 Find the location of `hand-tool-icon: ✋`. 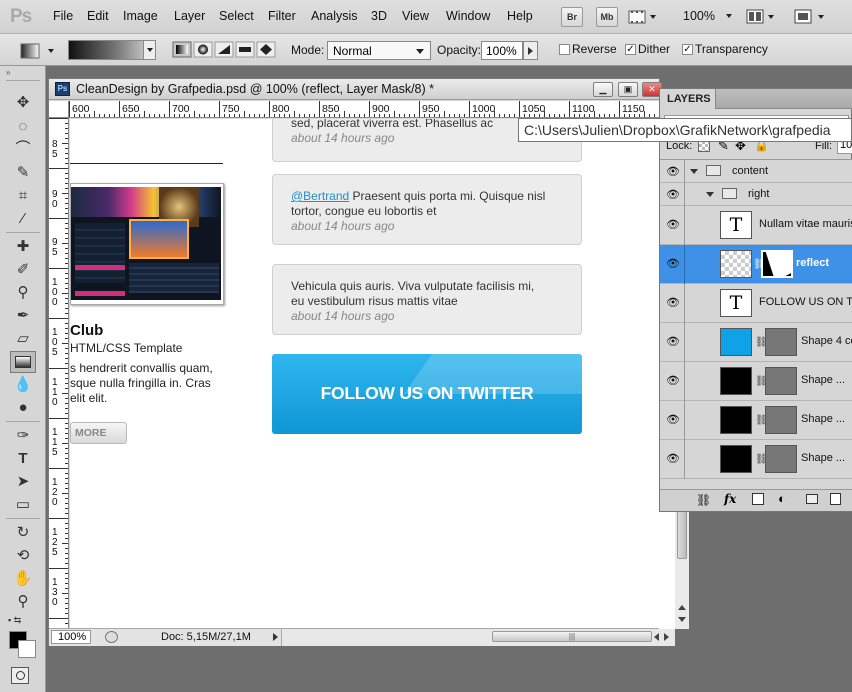

hand-tool-icon: ✋ is located at coordinates (23, 579).